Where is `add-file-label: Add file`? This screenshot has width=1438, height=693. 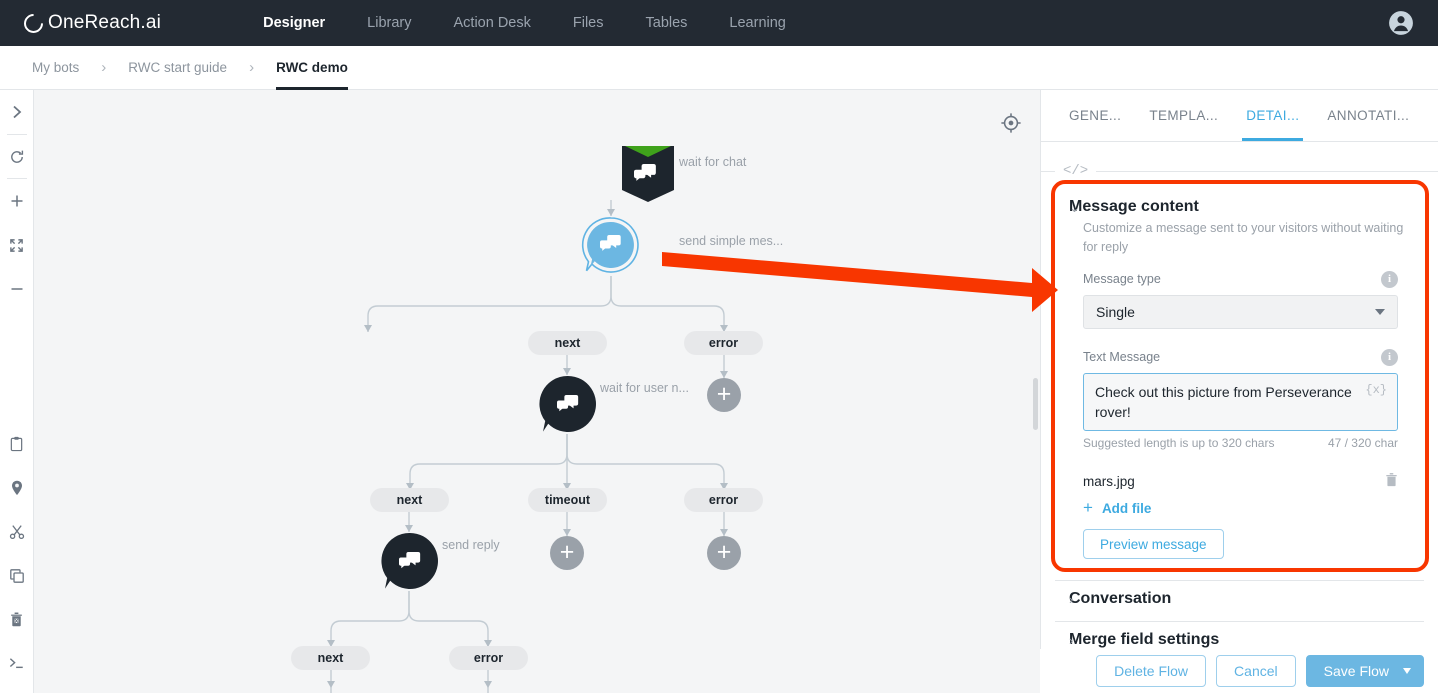
add-file-label: Add file is located at coordinates (1126, 508).